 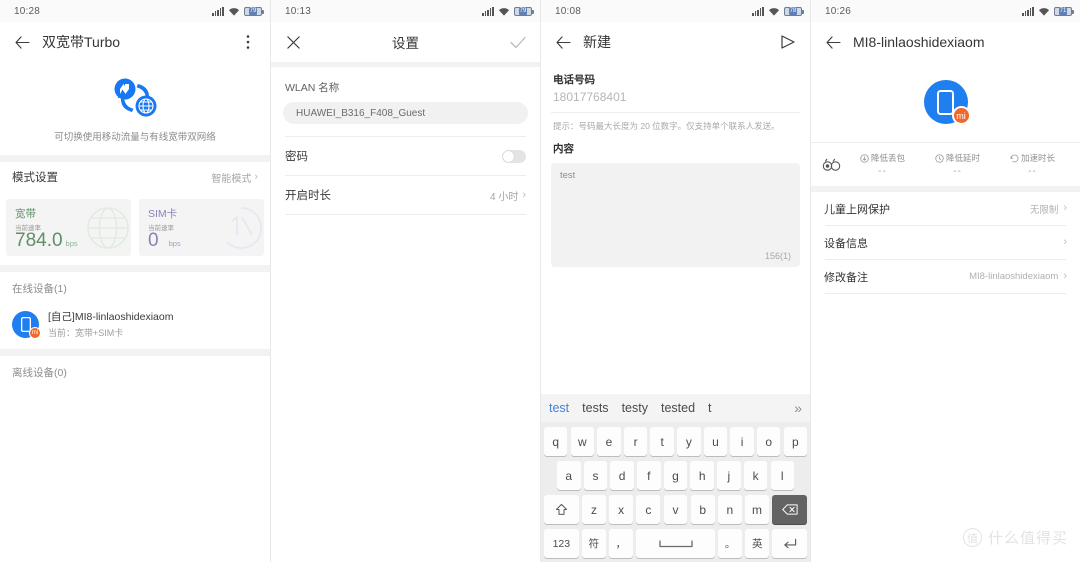 What do you see at coordinates (742, 441) in the screenshot?
I see `key-i: i` at bounding box center [742, 441].